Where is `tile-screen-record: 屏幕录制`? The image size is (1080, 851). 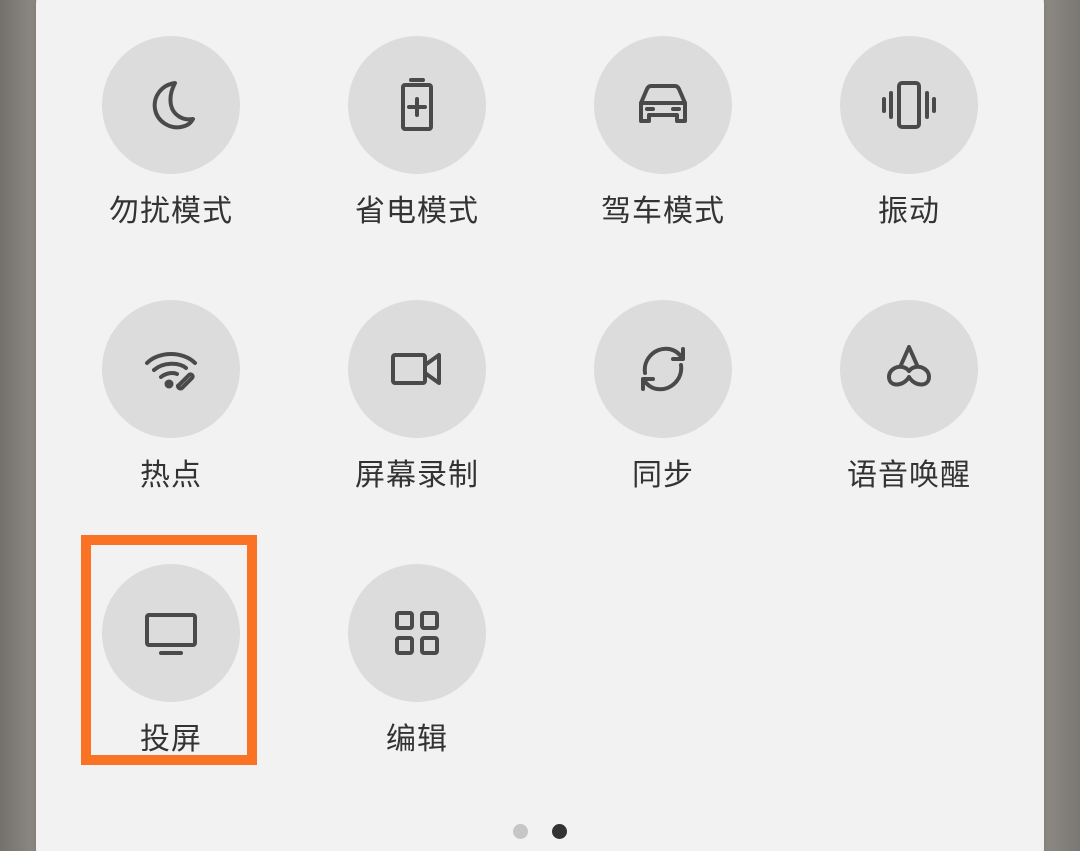 tile-screen-record: 屏幕录制 is located at coordinates (417, 415).